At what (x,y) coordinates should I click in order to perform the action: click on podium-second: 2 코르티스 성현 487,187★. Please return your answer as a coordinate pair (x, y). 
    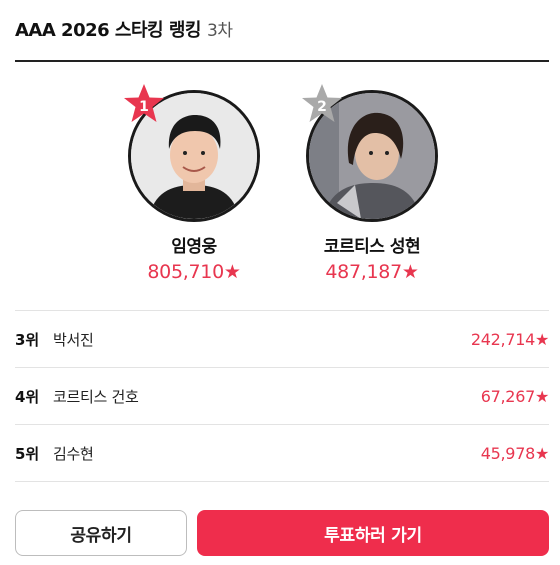
    Looking at the image, I should click on (372, 183).